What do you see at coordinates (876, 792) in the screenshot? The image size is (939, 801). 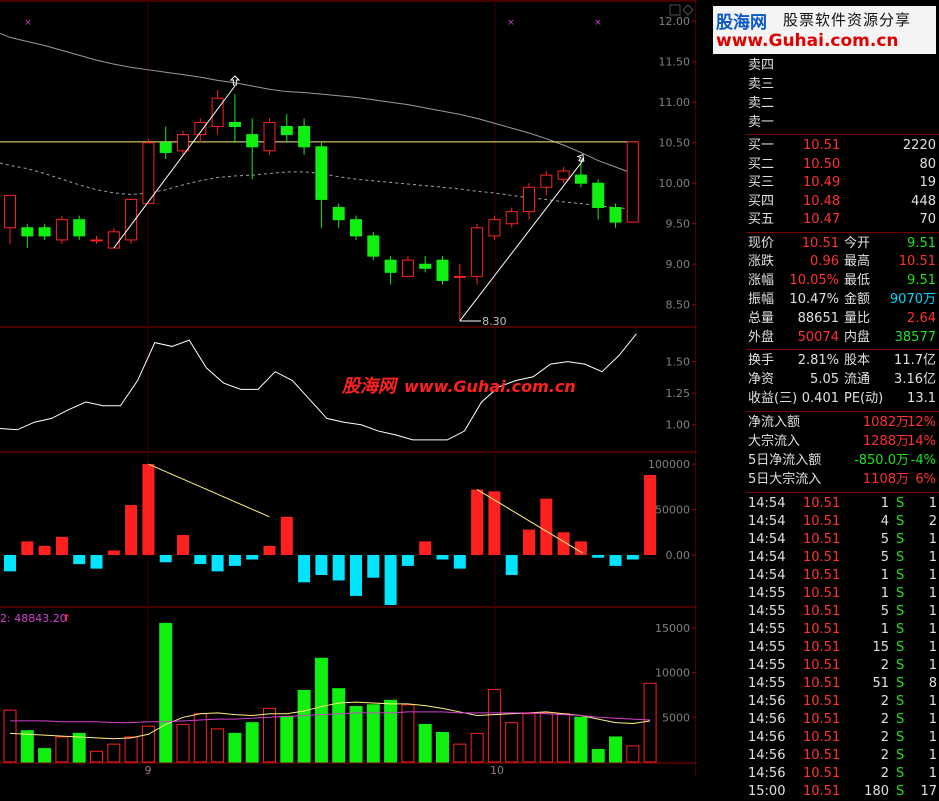 I see `tick-volume: 180` at bounding box center [876, 792].